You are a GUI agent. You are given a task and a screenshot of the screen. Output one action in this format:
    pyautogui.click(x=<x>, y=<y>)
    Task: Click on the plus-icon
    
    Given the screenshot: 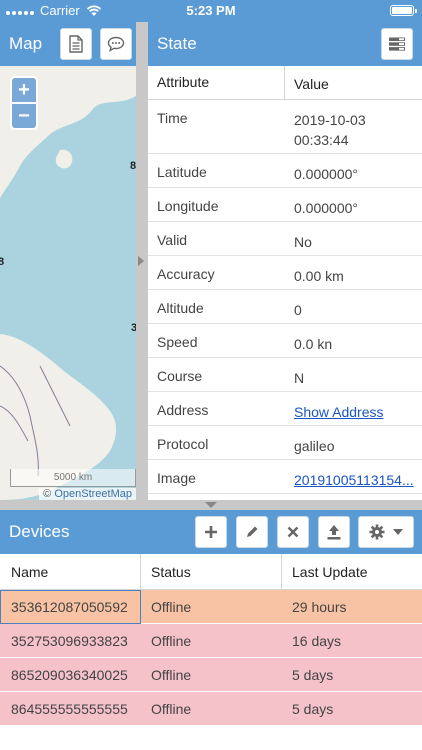 What is the action you would take?
    pyautogui.click(x=211, y=532)
    